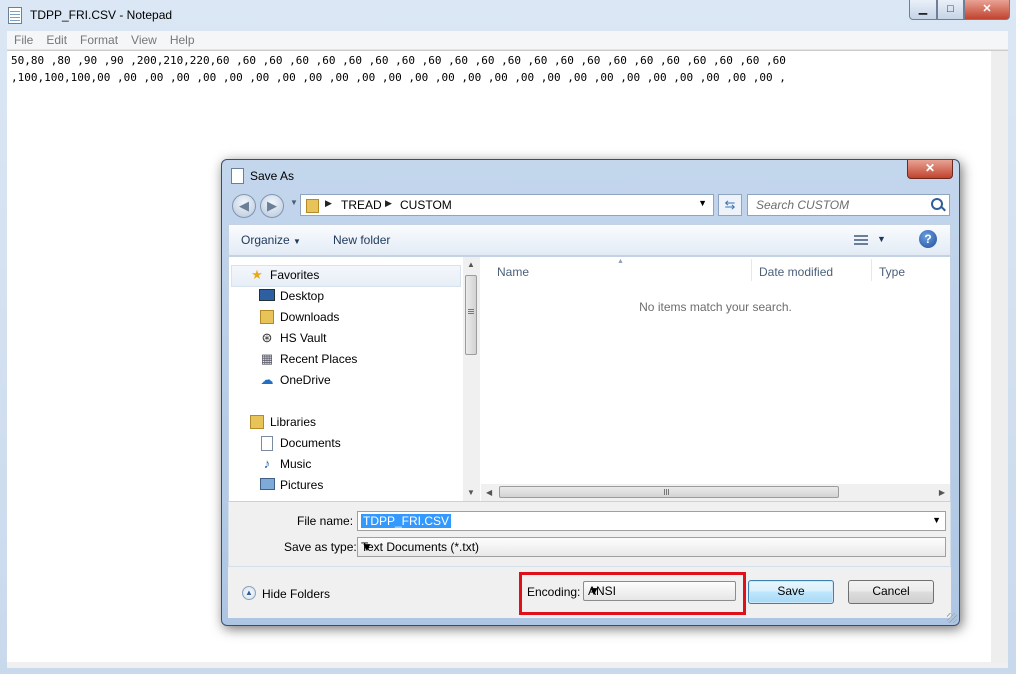 The height and width of the screenshot is (674, 1016). What do you see at coordinates (999, 357) in the screenshot?
I see `notepad-vertical-scrollbar` at bounding box center [999, 357].